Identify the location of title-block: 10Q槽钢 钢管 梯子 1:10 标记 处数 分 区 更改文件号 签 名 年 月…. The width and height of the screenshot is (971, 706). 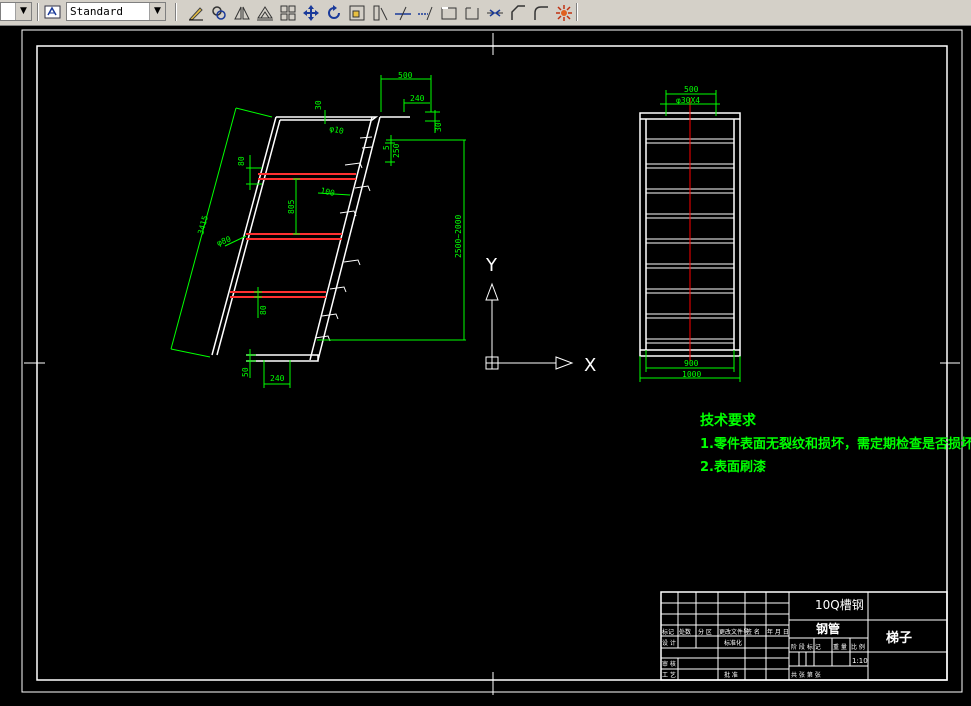
(804, 636).